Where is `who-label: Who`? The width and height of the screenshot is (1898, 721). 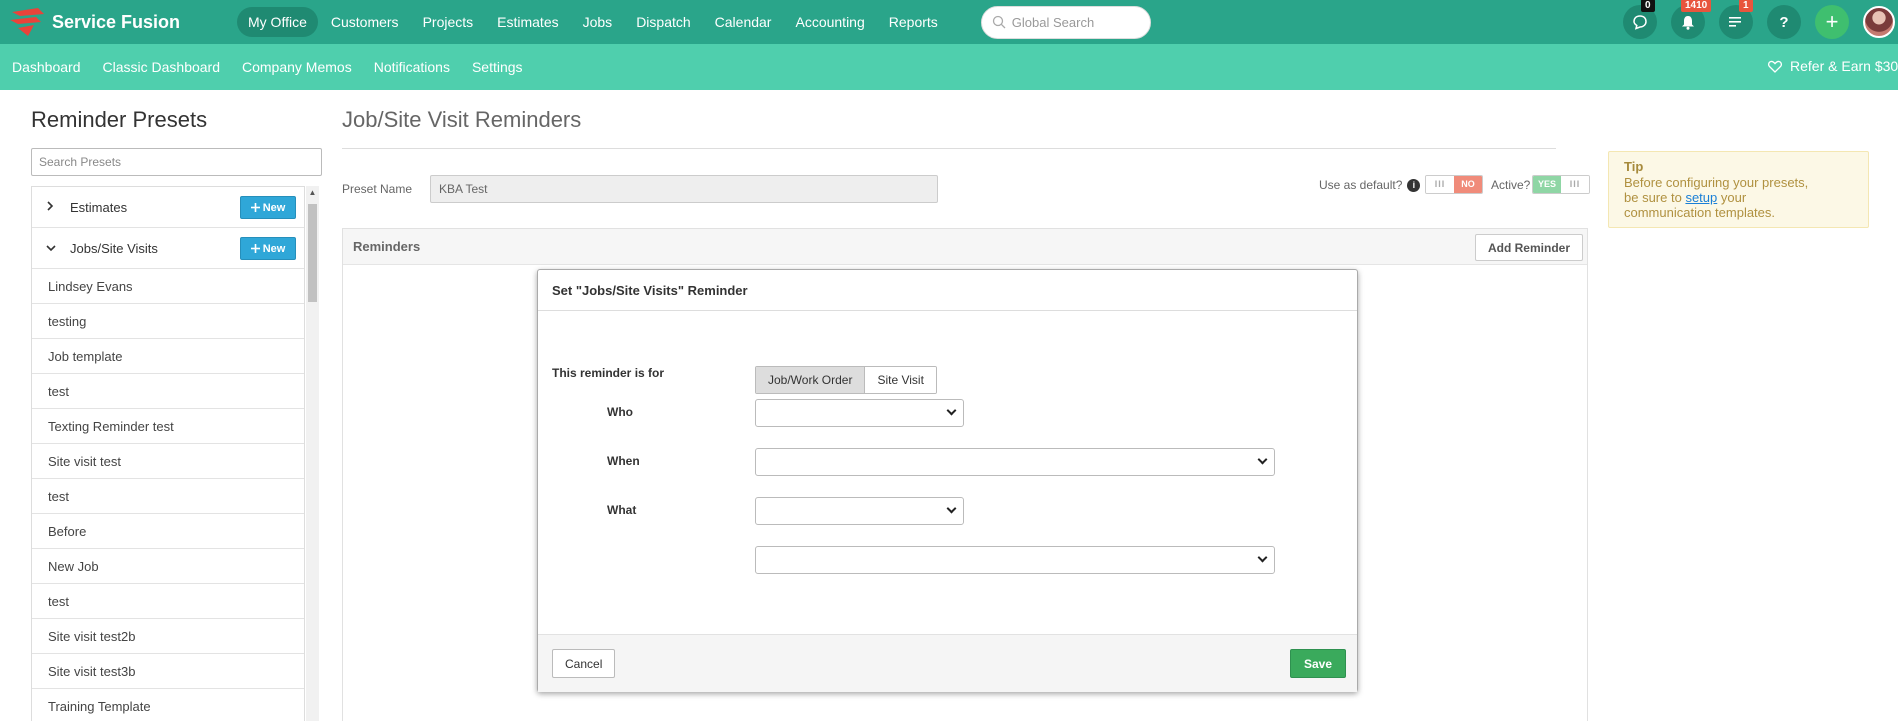
who-label: Who is located at coordinates (620, 412).